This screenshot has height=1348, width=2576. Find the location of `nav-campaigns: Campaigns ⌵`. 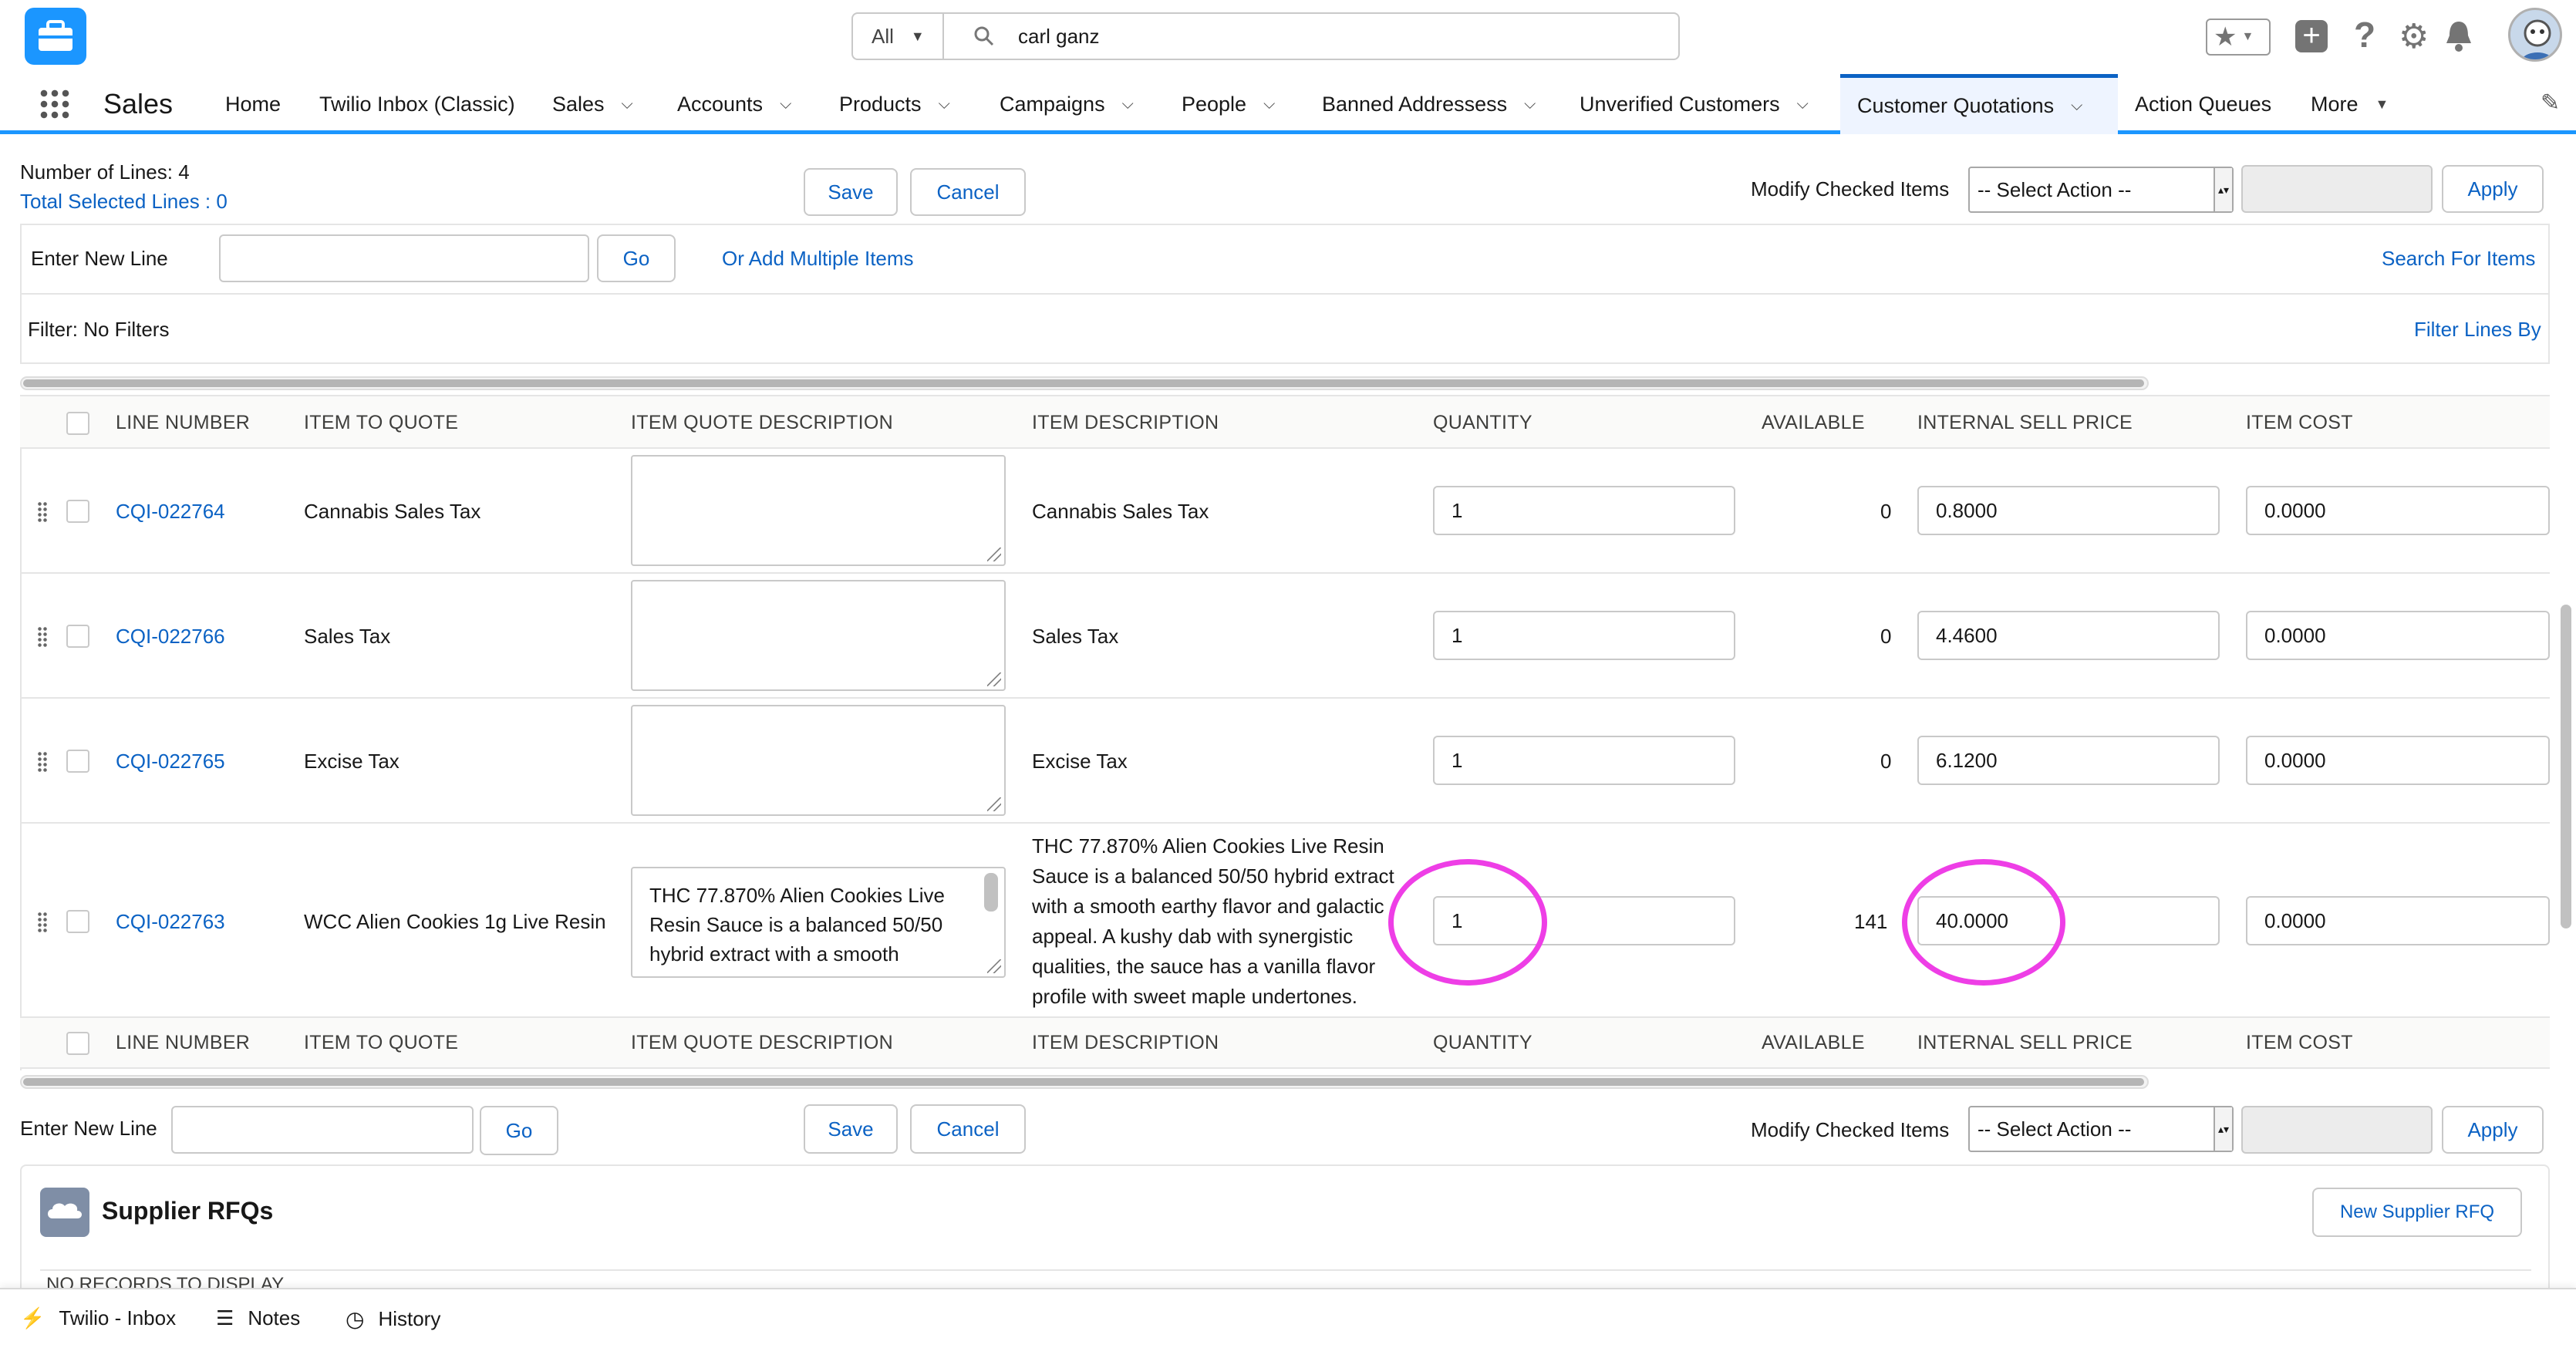

nav-campaigns: Campaigns ⌵ is located at coordinates (1067, 104).